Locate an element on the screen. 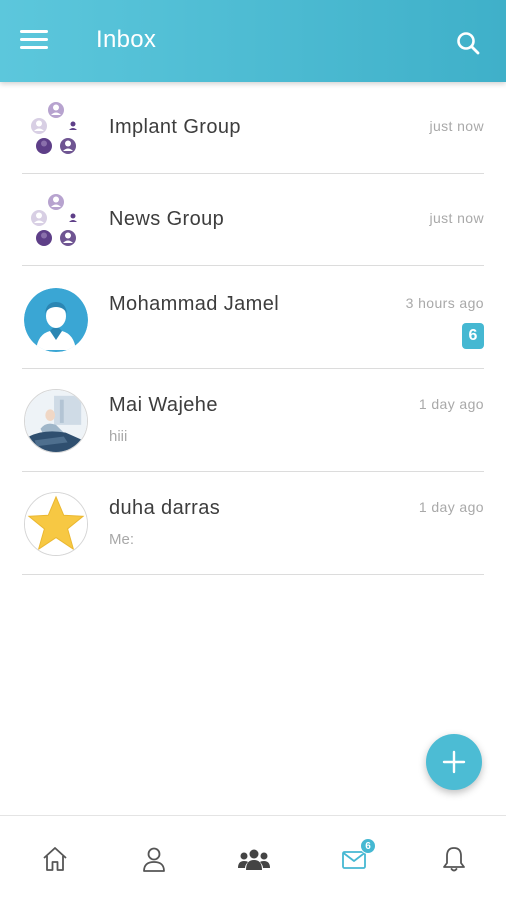 This screenshot has width=506, height=900. groups-icon is located at coordinates (254, 859).